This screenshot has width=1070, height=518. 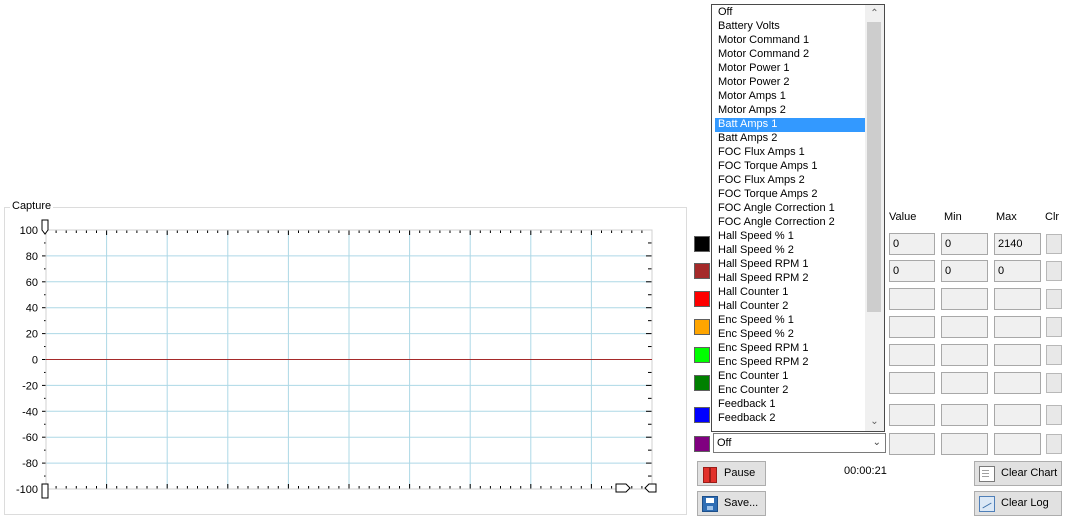 I want to click on dropdown-scrollbar: ⌃ ⌄, so click(x=874, y=218).